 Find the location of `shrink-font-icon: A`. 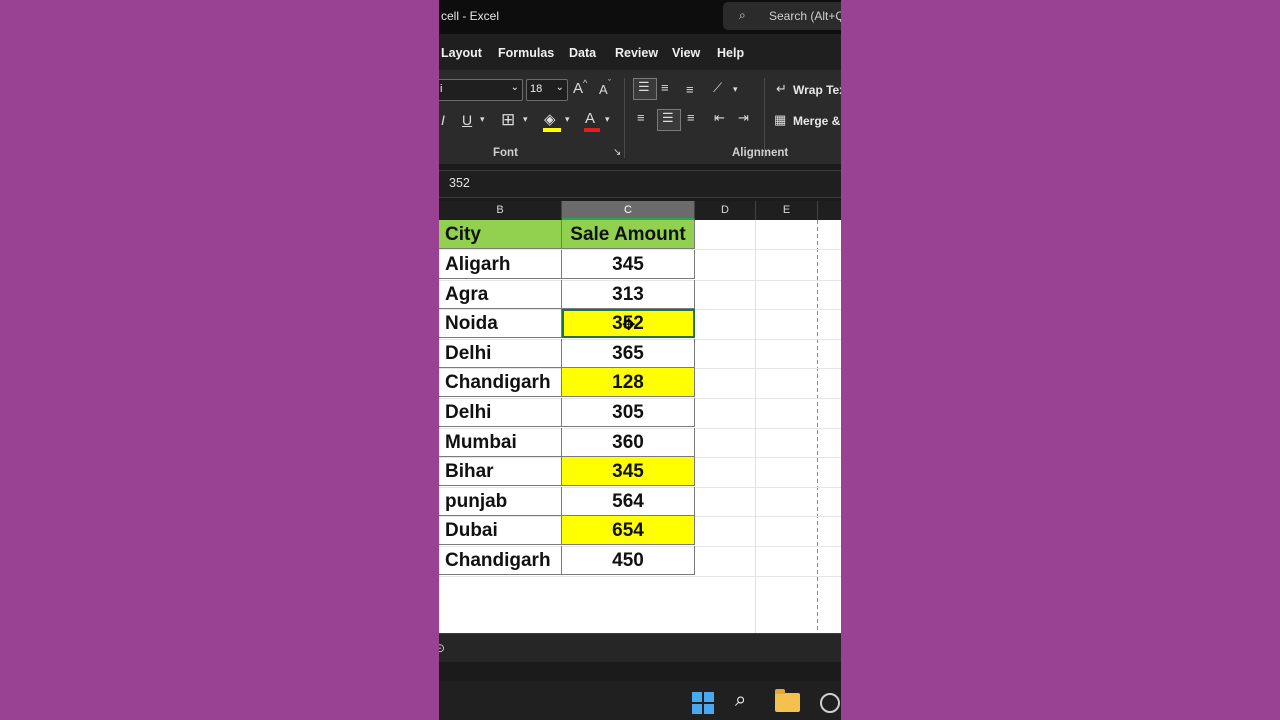

shrink-font-icon: A is located at coordinates (603, 89).